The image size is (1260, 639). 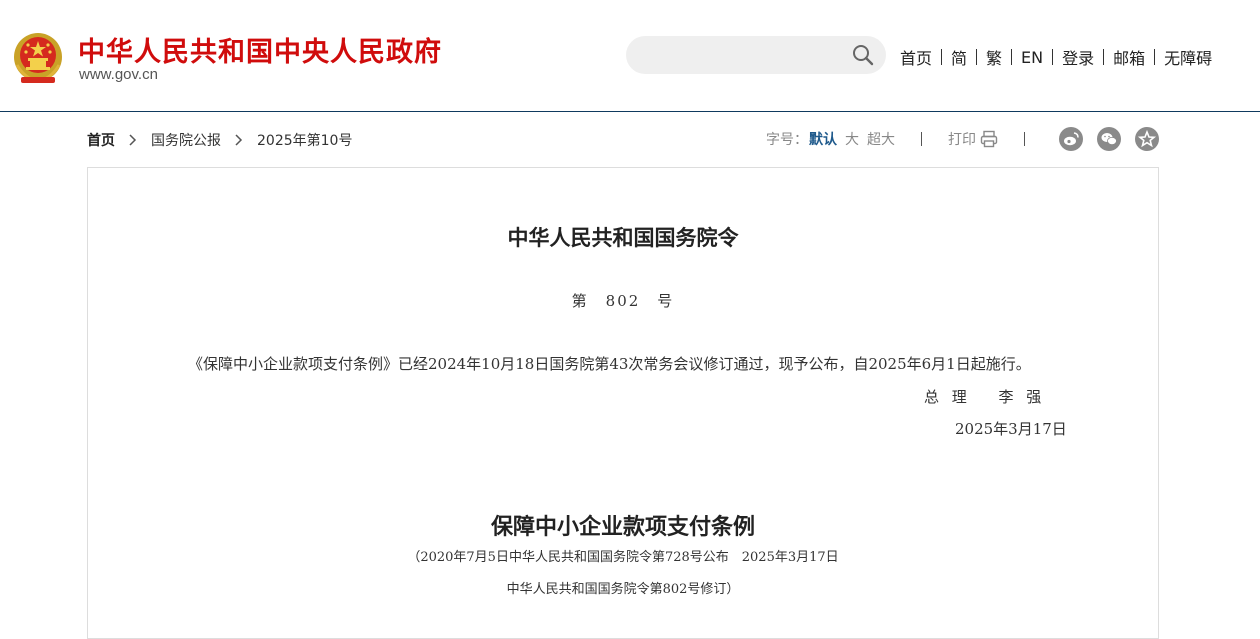 What do you see at coordinates (962, 139) in the screenshot?
I see `print-link: 打印` at bounding box center [962, 139].